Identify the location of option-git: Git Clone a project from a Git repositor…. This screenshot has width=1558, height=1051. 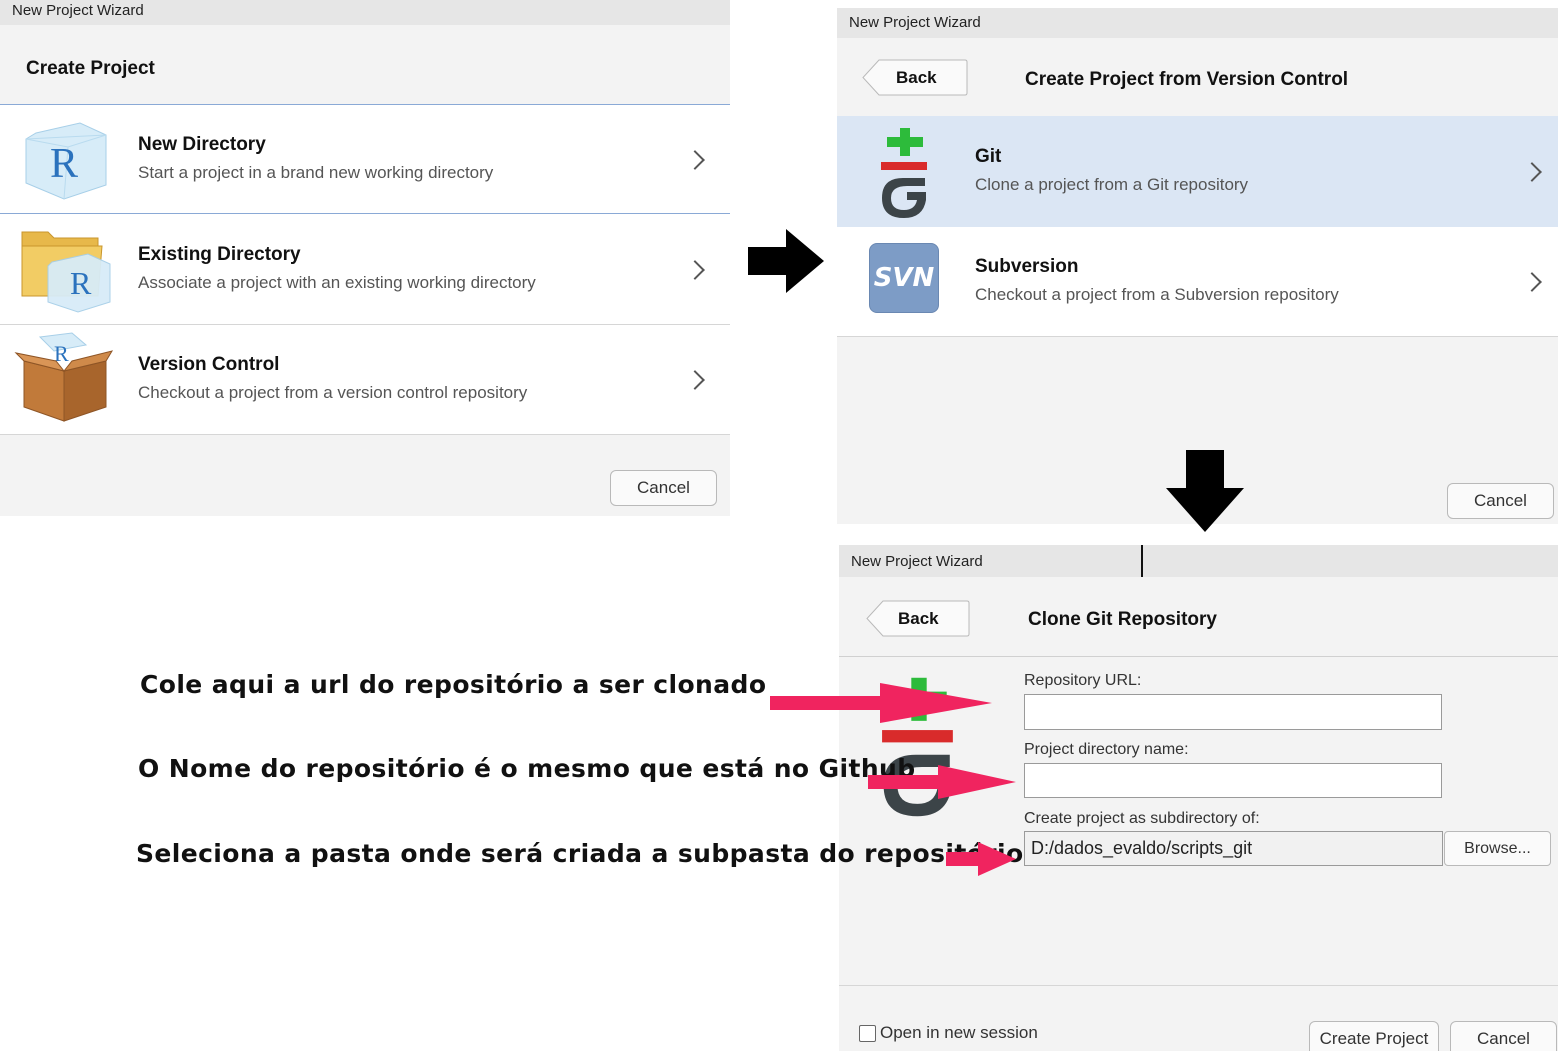
(1197, 171).